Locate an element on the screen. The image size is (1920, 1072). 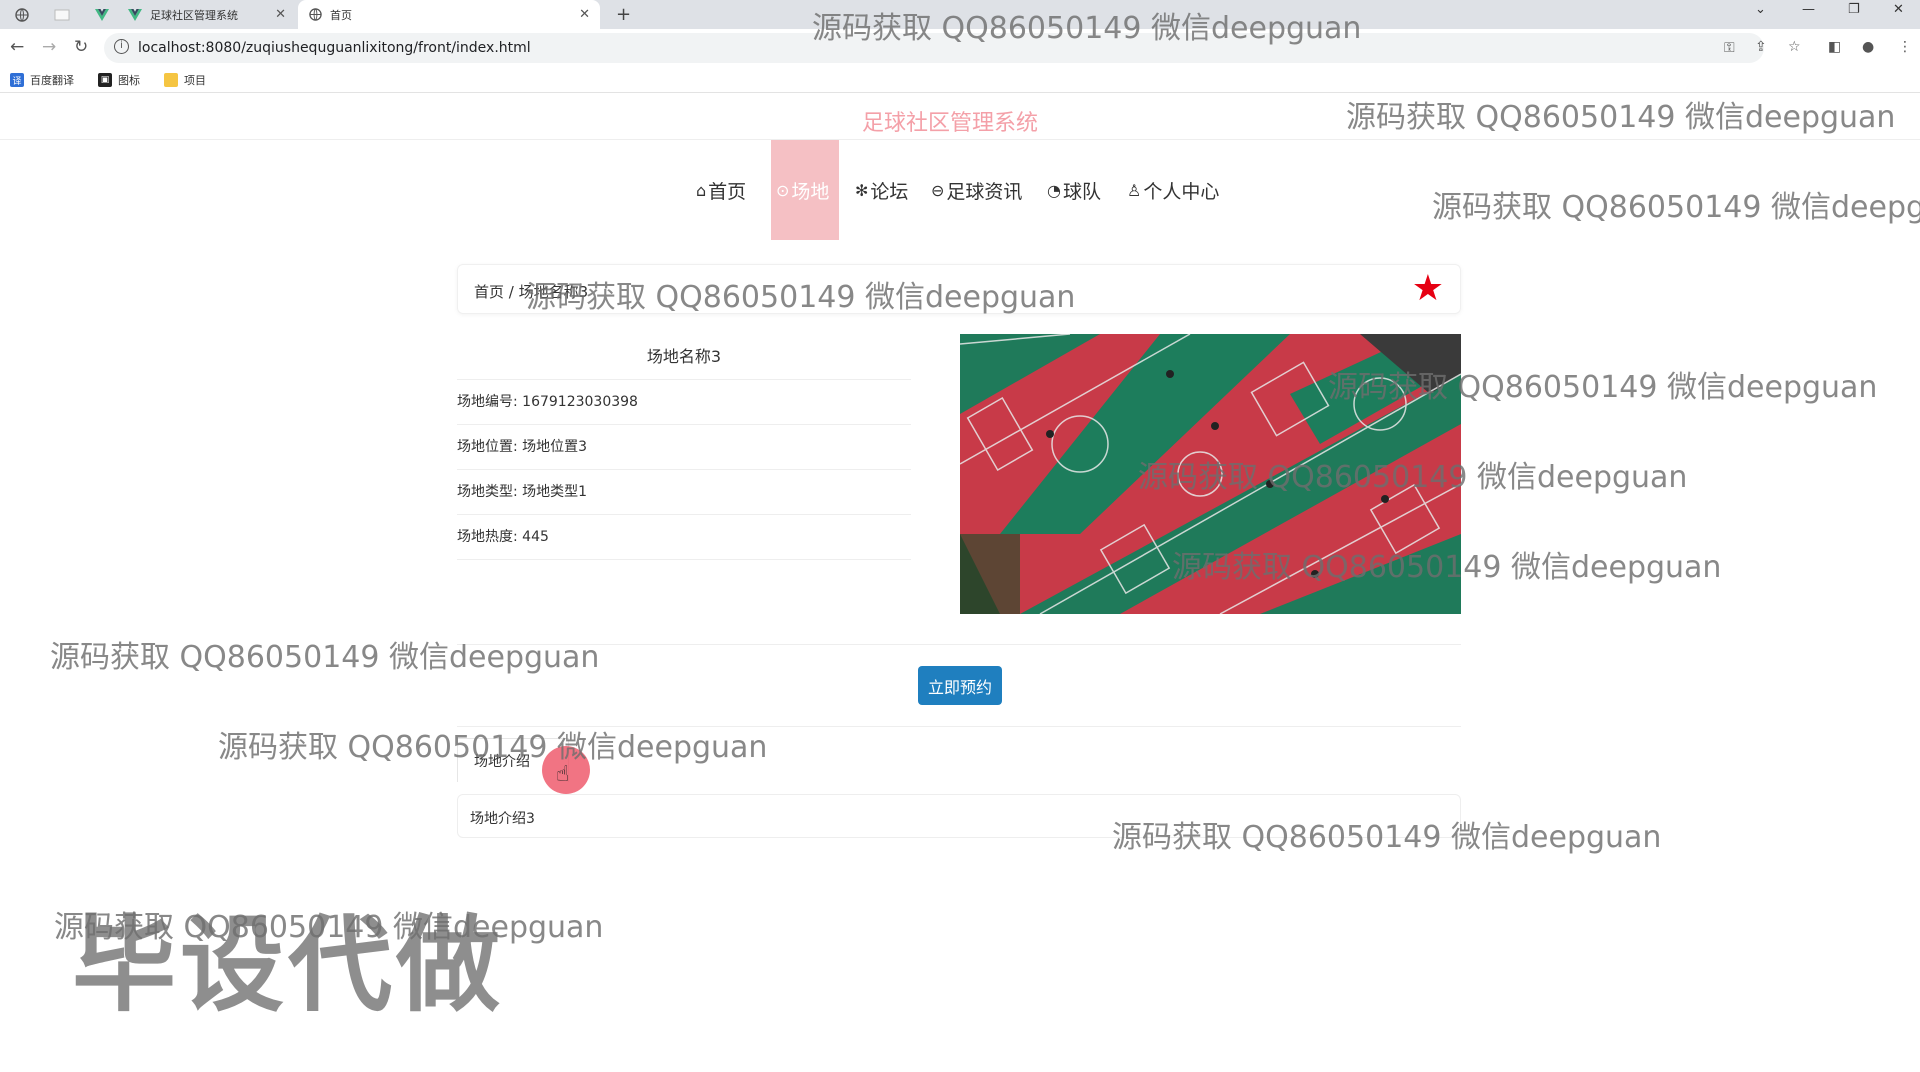
team-icon: ◔ is located at coordinates (1054, 190).